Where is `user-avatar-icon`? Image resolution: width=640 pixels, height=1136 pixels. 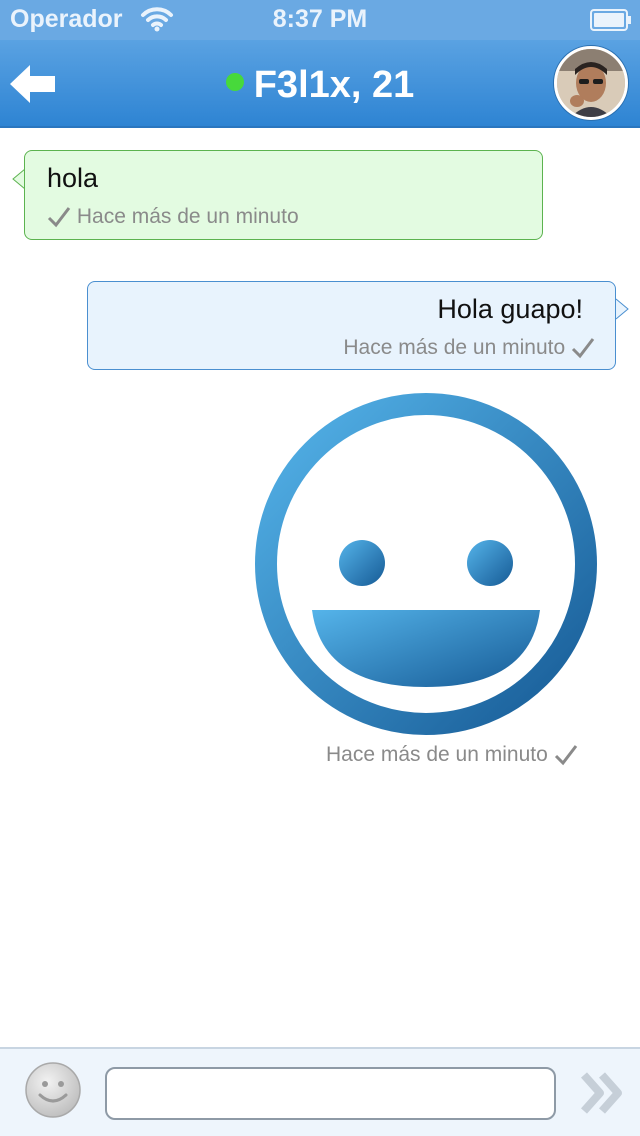 user-avatar-icon is located at coordinates (591, 83).